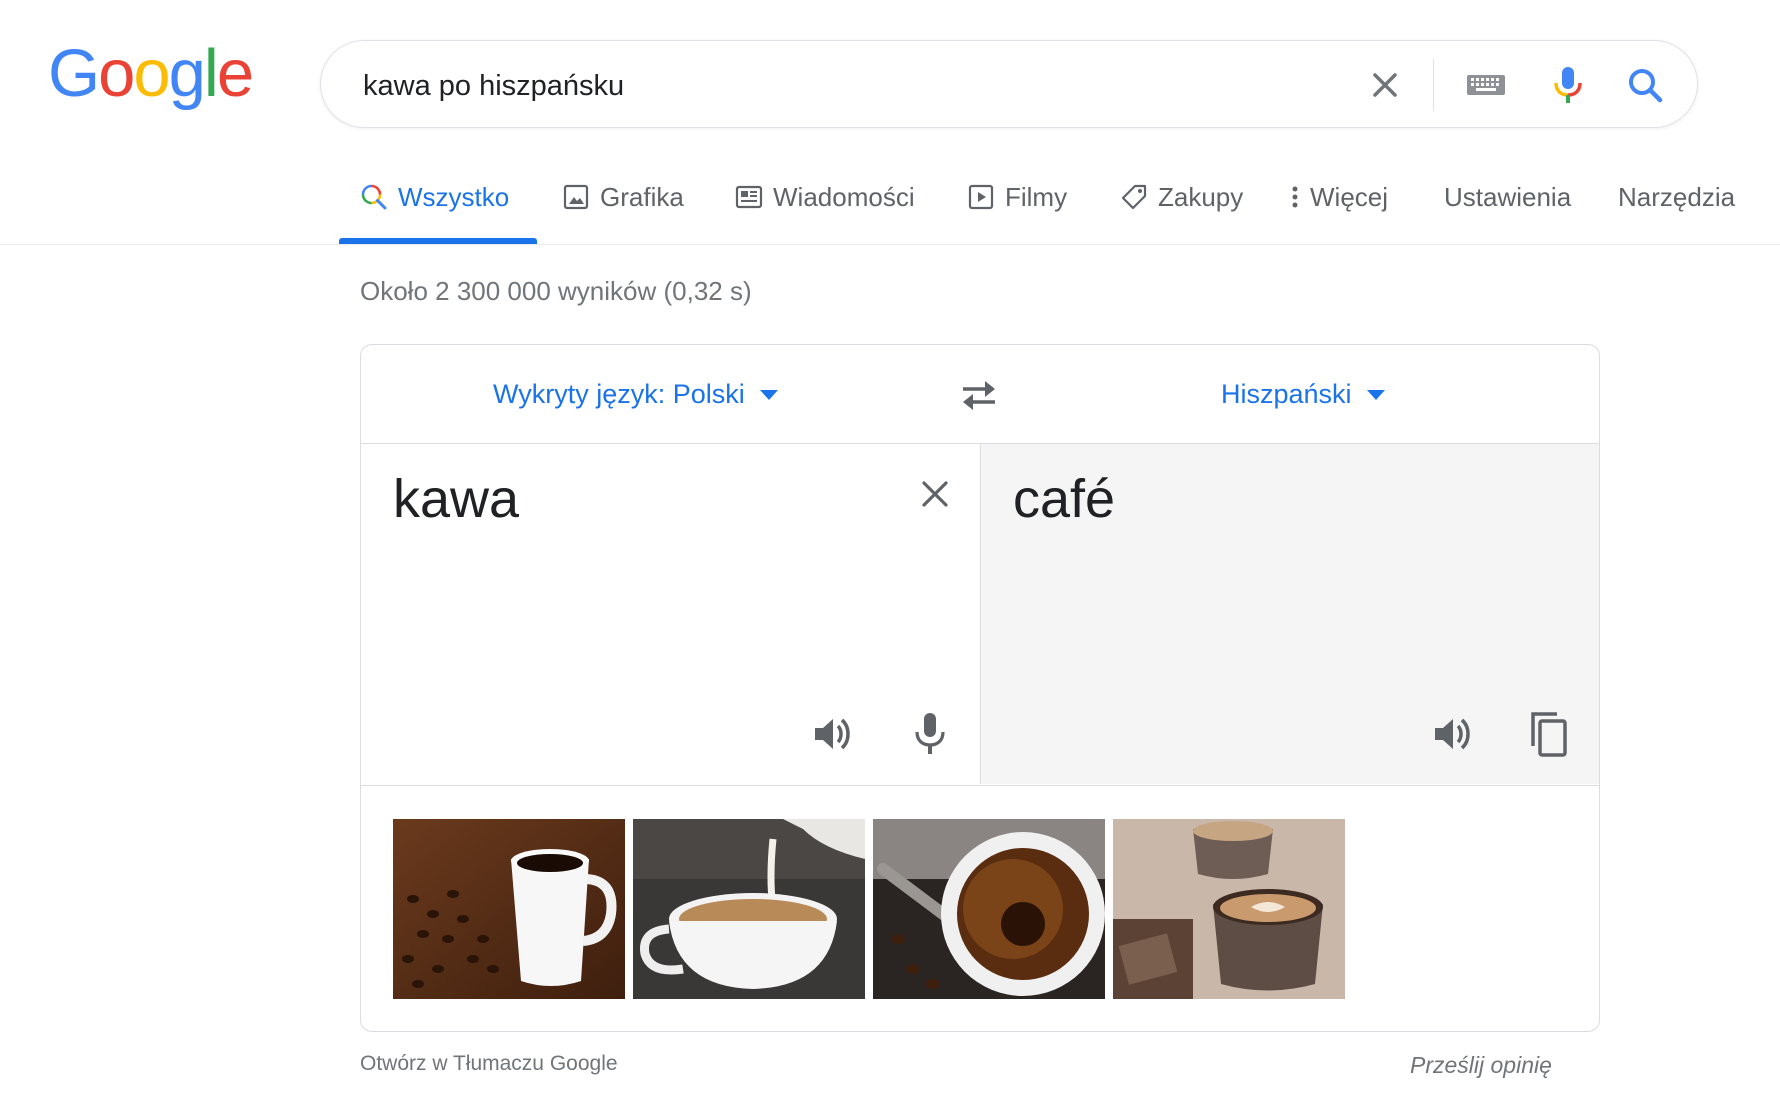 This screenshot has width=1780, height=1104. What do you see at coordinates (890, 244) in the screenshot?
I see `header-divider` at bounding box center [890, 244].